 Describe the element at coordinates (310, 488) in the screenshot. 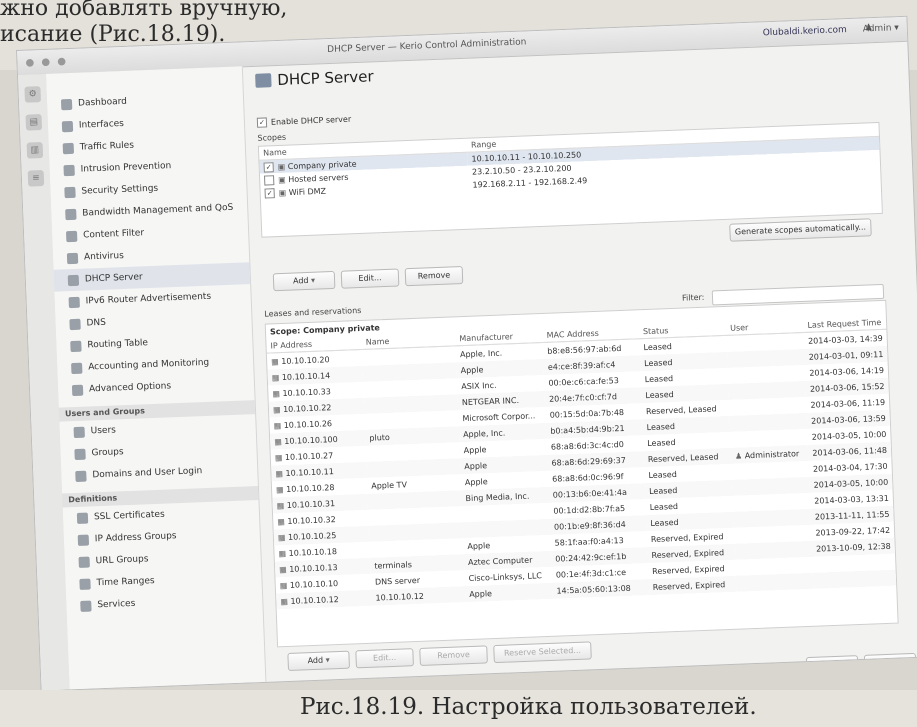

I see `lease-ip: 10.10.10.28` at that location.